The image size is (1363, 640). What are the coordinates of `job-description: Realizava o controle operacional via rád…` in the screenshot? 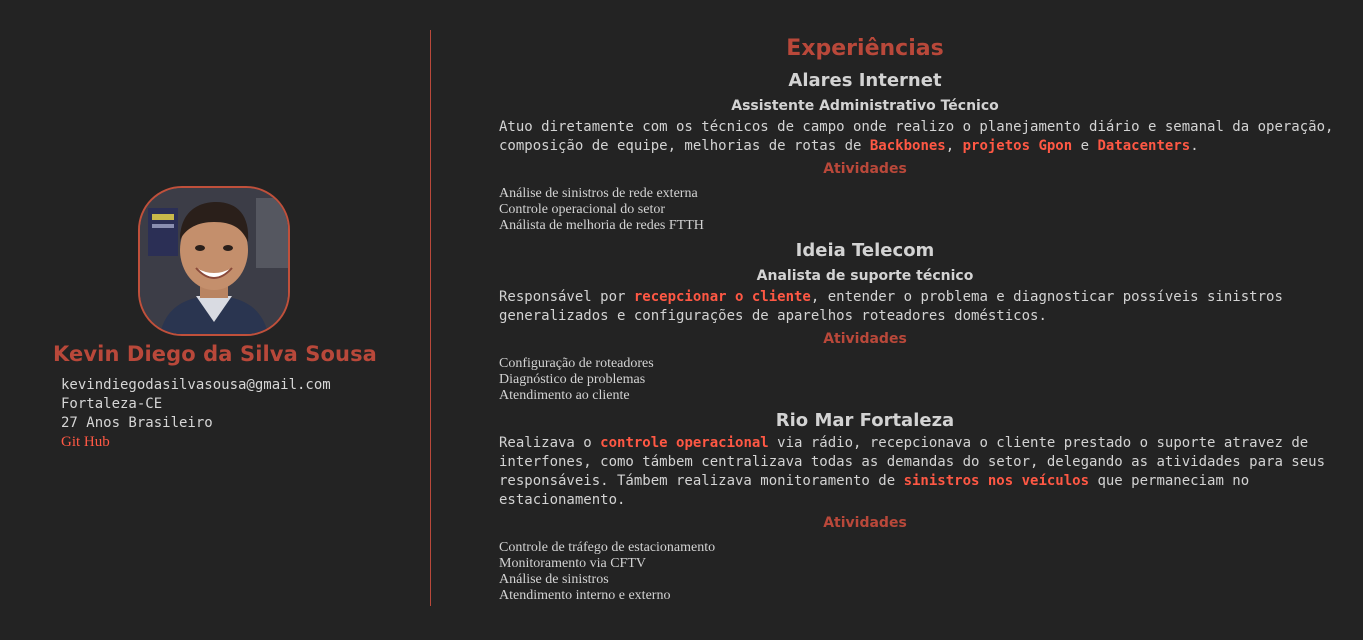 It's located at (912, 471).